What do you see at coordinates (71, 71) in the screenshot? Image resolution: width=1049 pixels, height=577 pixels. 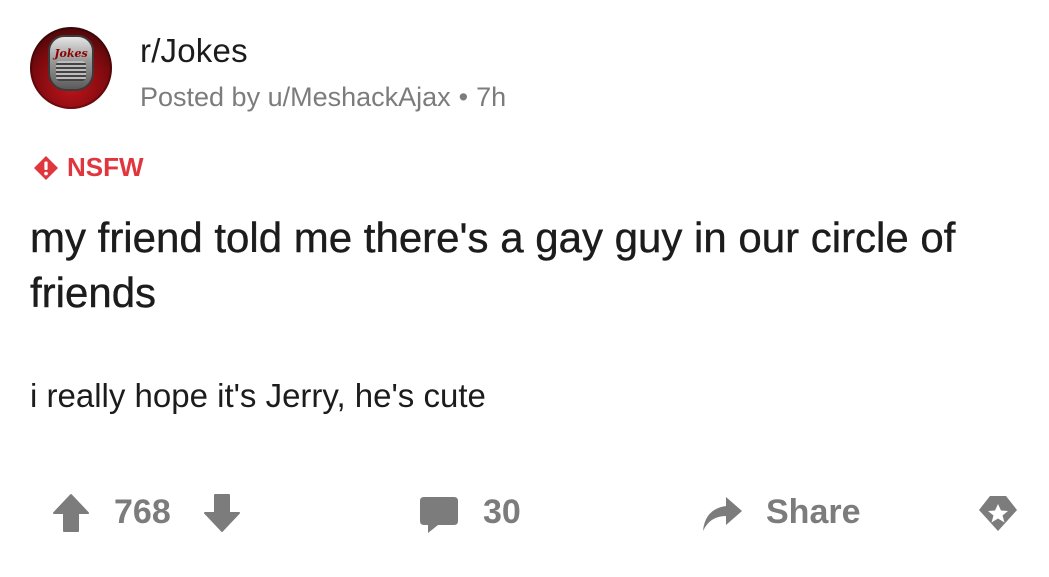 I see `microphone-grill` at bounding box center [71, 71].